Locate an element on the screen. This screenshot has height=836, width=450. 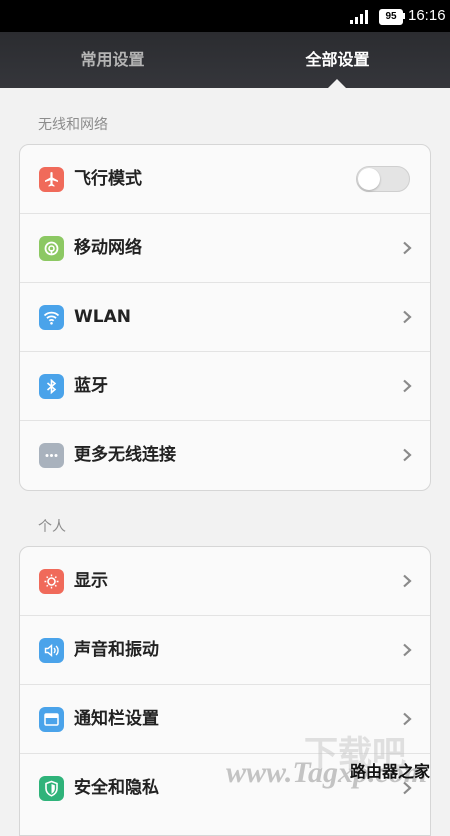
settings-item-sound: 声音和振动 is located at coordinates (225, 650).